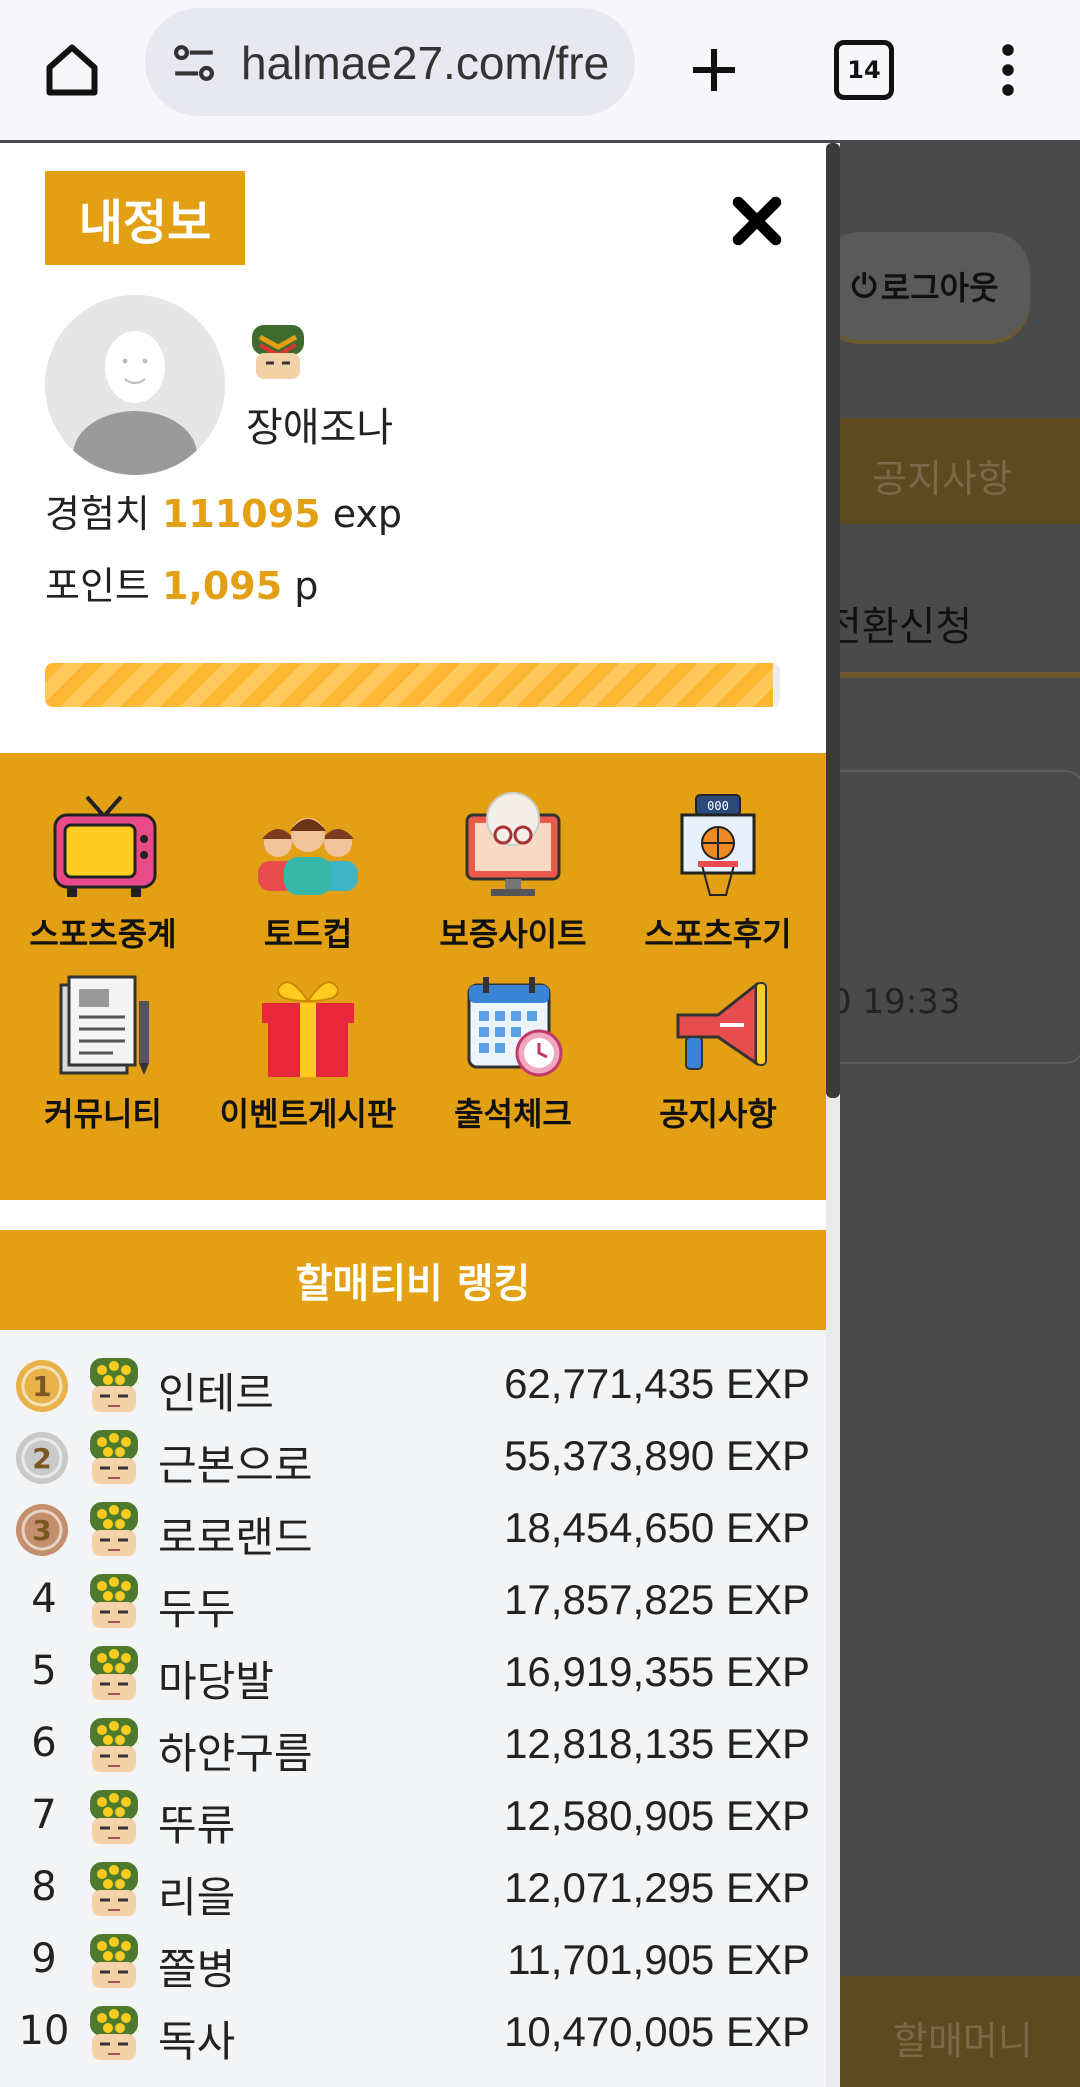 Image resolution: width=1080 pixels, height=2087 pixels. I want to click on rank-number: 7, so click(44, 1815).